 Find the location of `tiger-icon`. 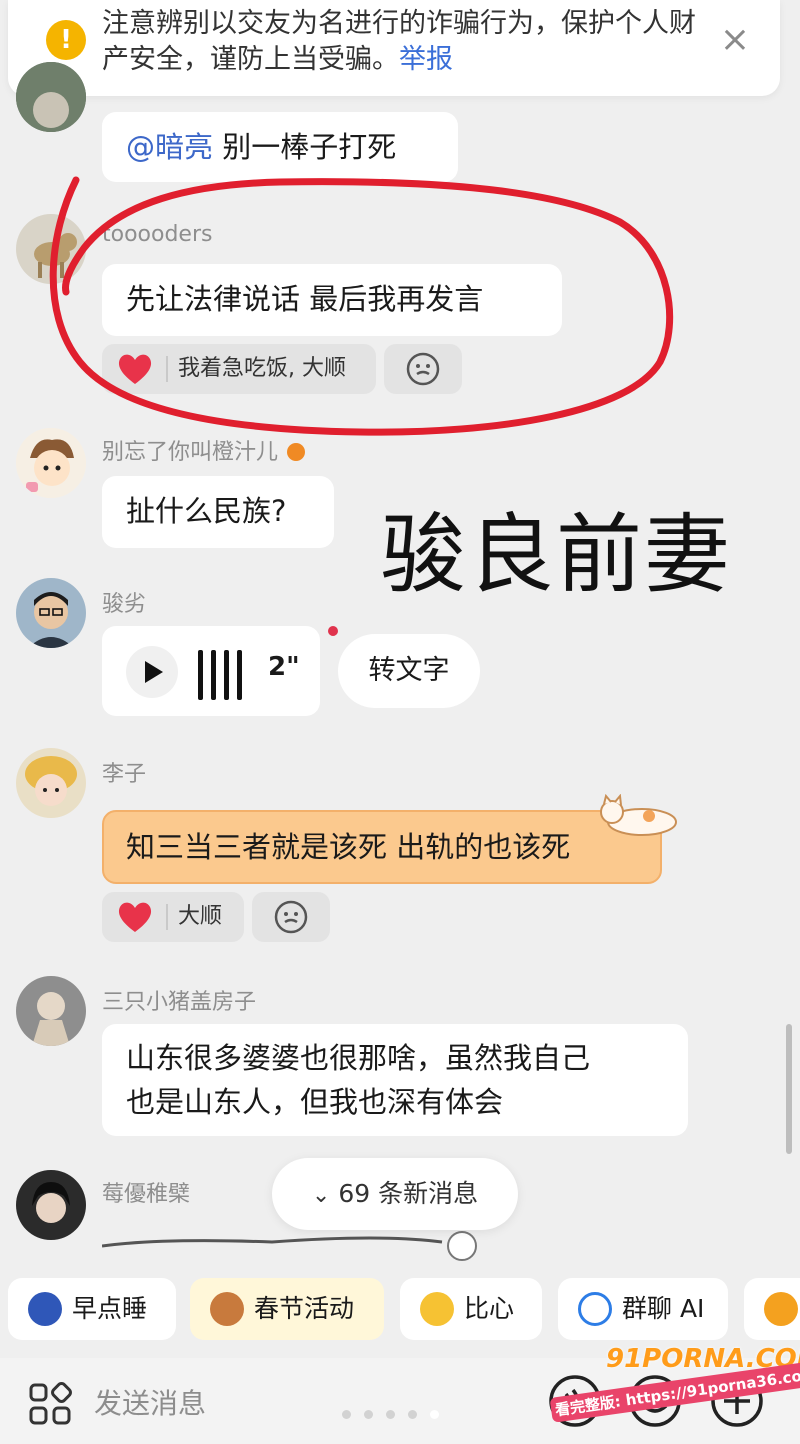

tiger-icon is located at coordinates (227, 1309).